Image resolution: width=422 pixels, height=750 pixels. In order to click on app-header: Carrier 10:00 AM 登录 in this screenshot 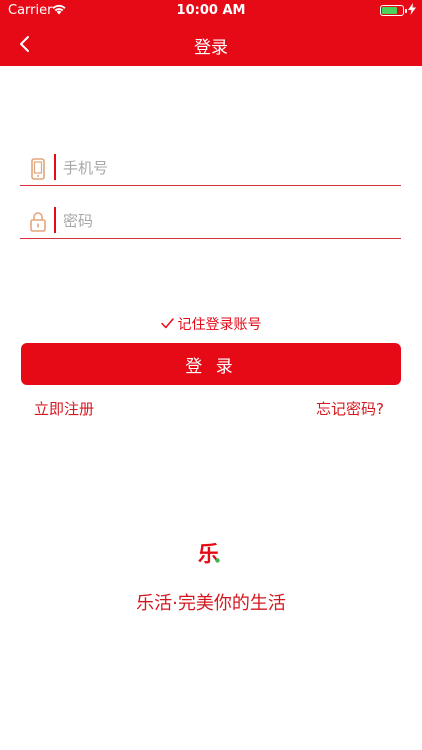, I will do `click(211, 33)`.